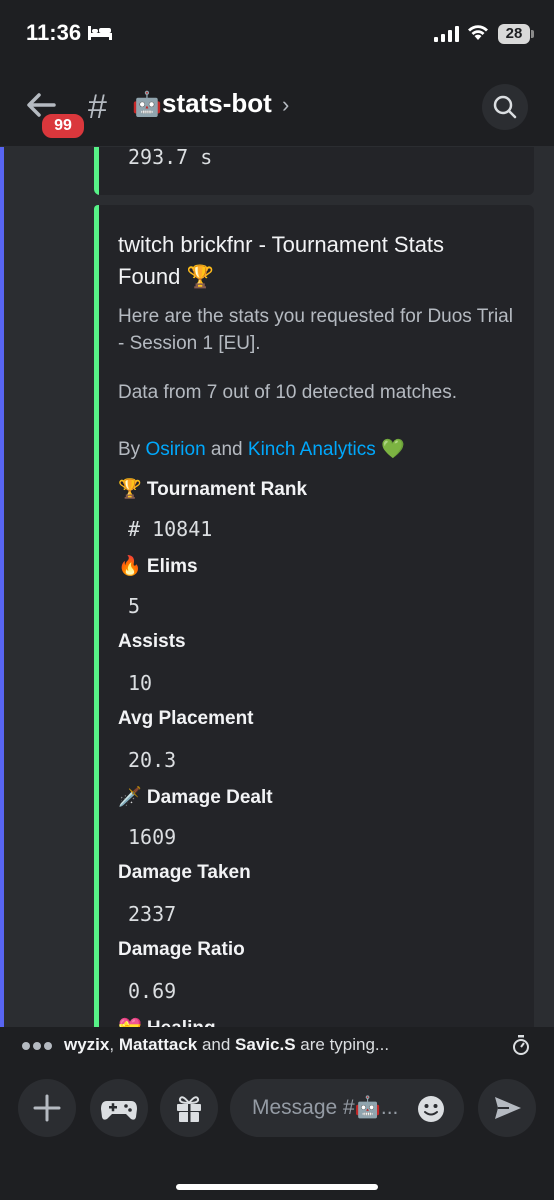 The image size is (554, 1200). Describe the element at coordinates (478, 32) in the screenshot. I see `wifi-icon` at that location.